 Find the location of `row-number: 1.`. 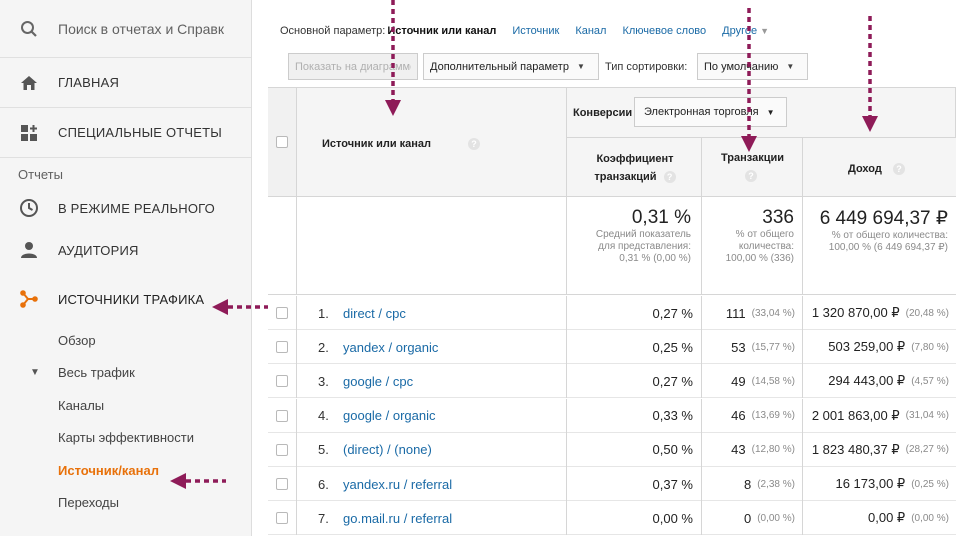

row-number: 1. is located at coordinates (323, 313).